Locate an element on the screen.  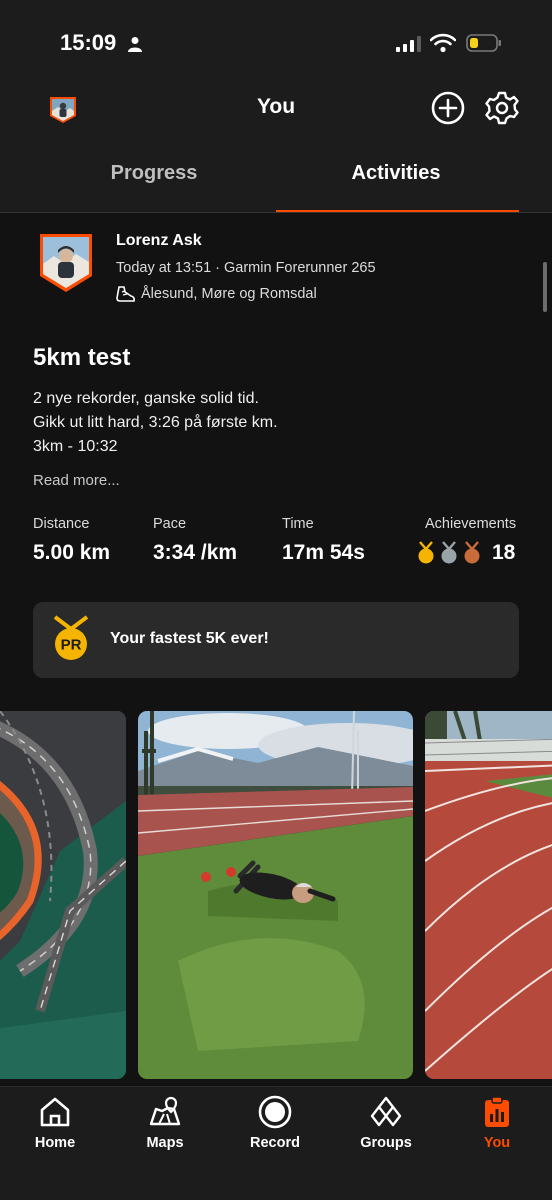
nav-label: Record is located at coordinates (275, 1143).